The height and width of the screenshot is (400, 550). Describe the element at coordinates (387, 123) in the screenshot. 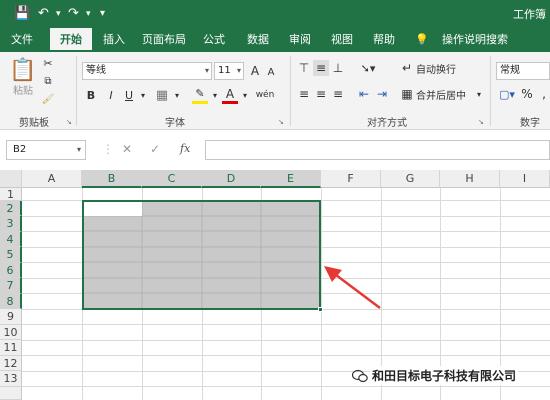

I see `alignment-group-label: 对齐方式` at that location.